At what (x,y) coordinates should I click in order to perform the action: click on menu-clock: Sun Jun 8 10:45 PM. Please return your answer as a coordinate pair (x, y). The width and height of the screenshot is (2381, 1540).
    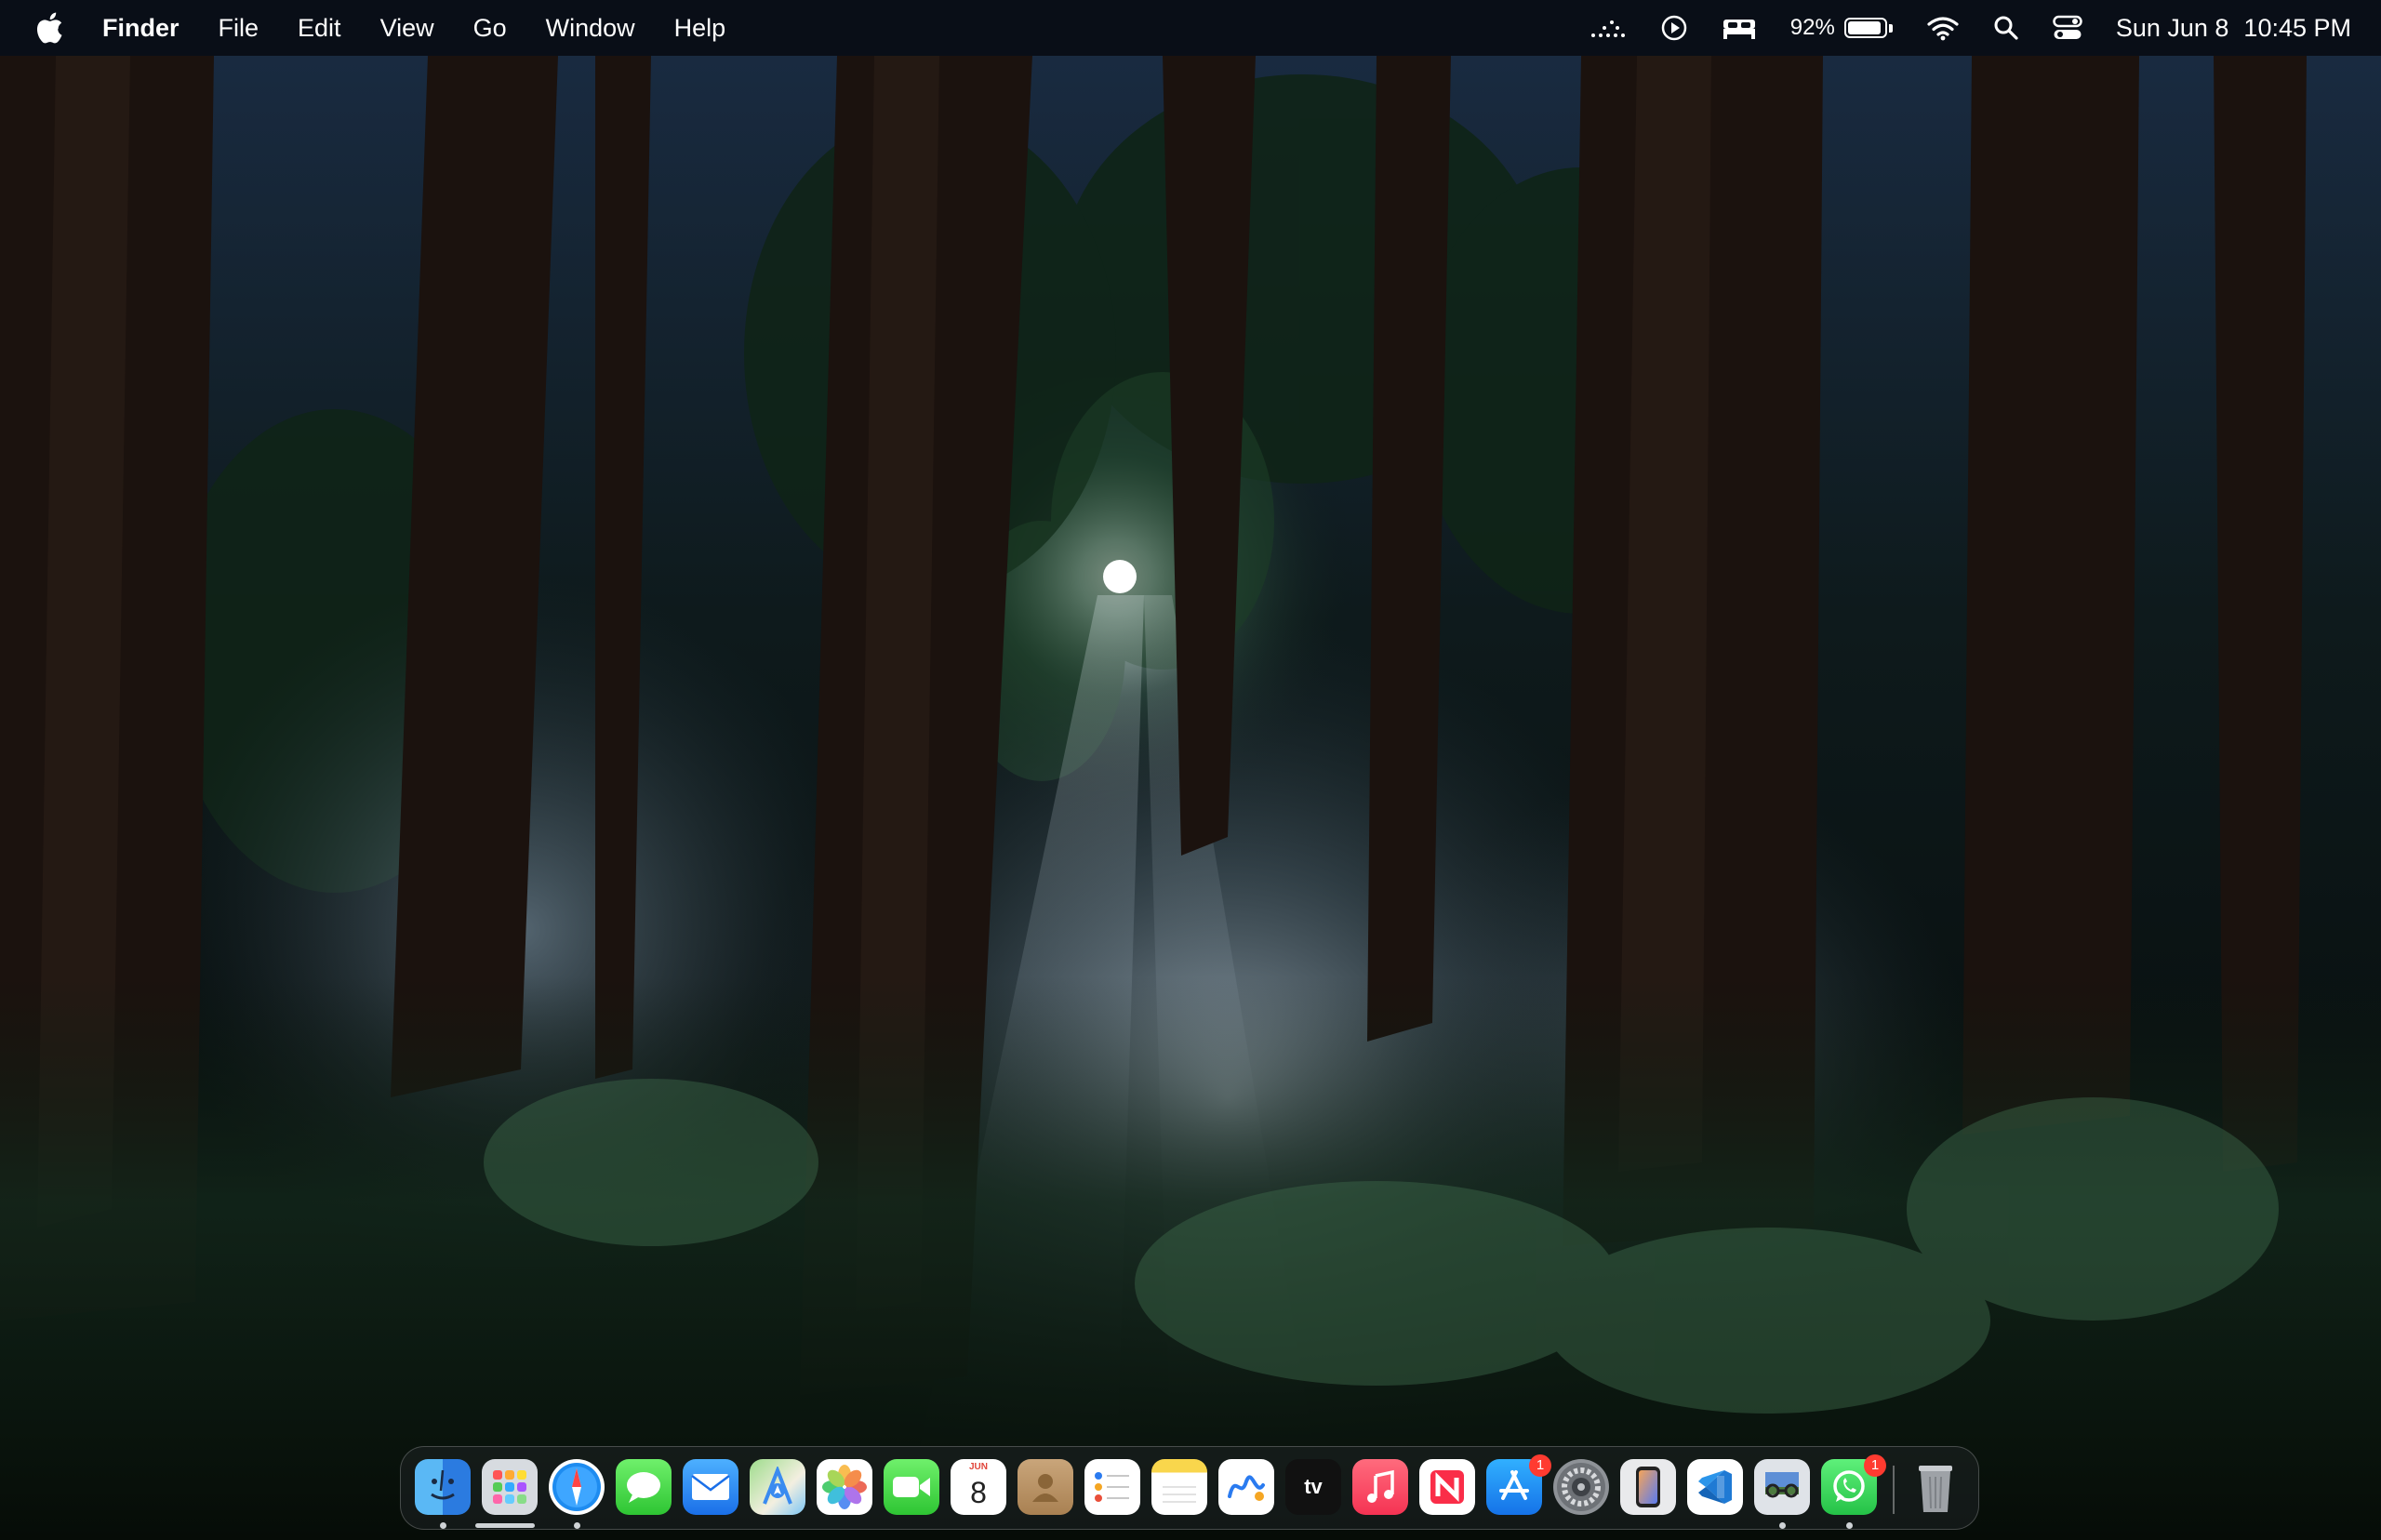
    Looking at the image, I should click on (2233, 28).